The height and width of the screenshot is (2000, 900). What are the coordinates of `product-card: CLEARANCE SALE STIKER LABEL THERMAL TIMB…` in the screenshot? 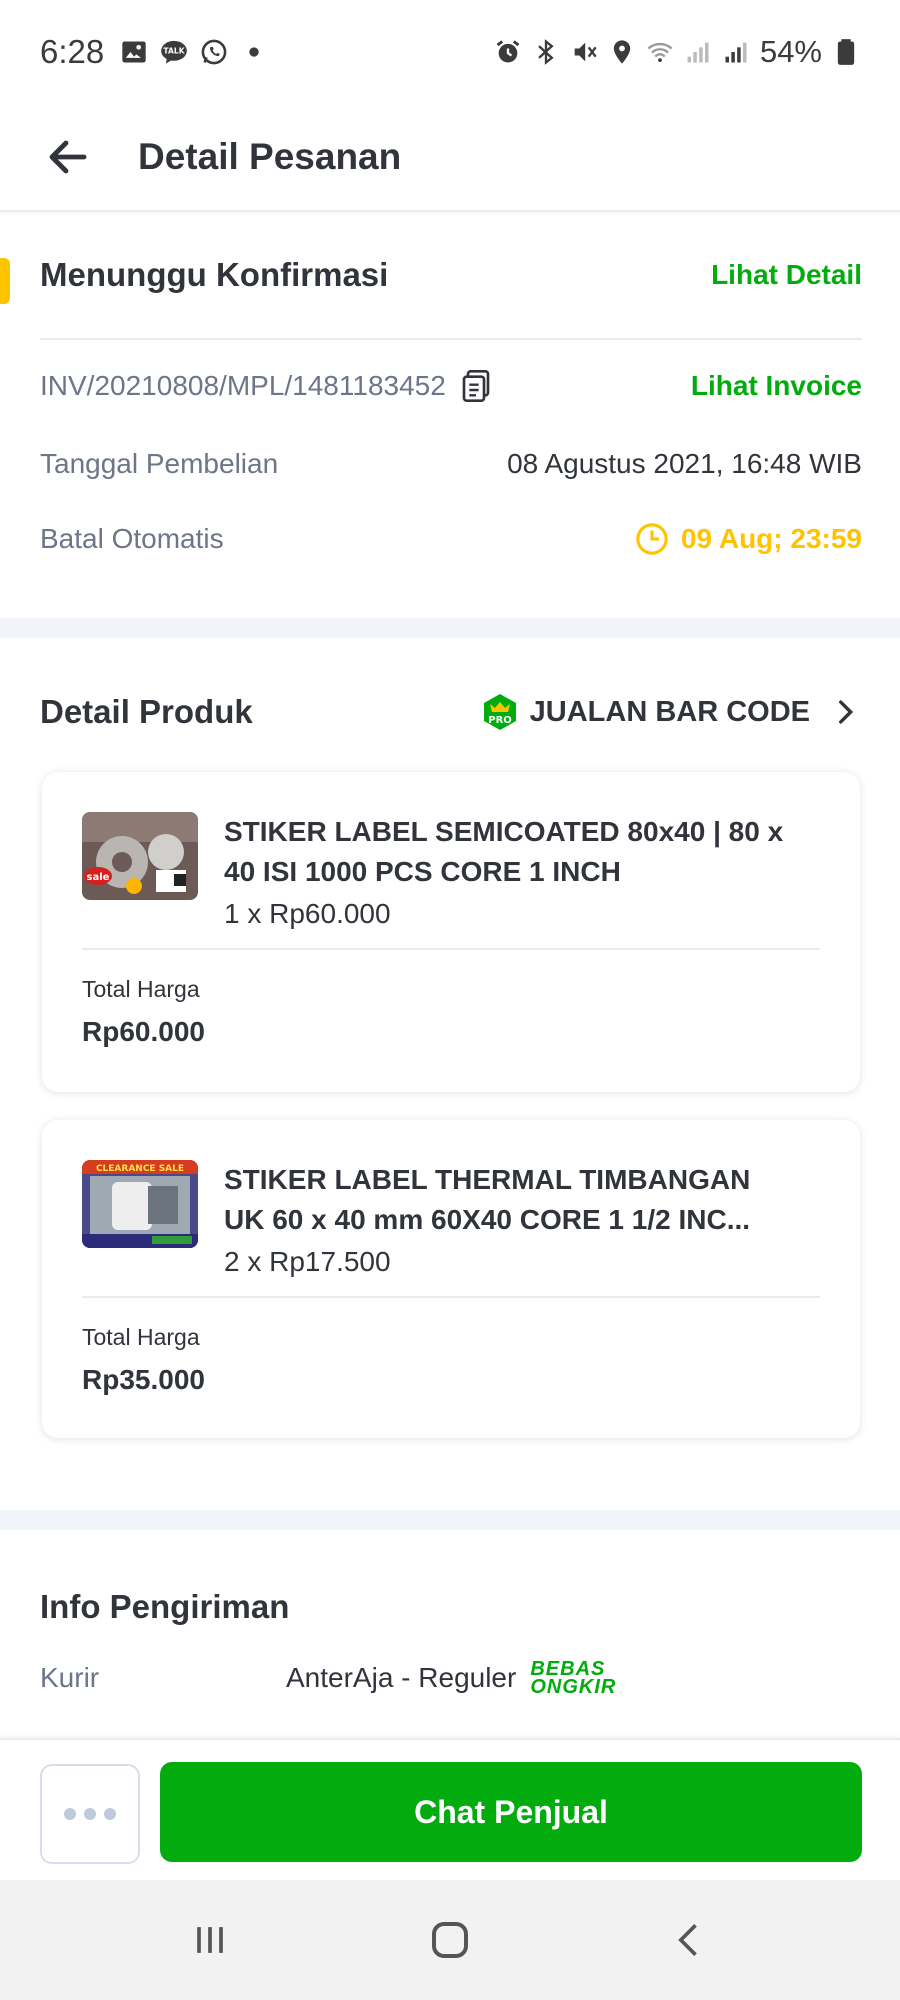 It's located at (451, 1279).